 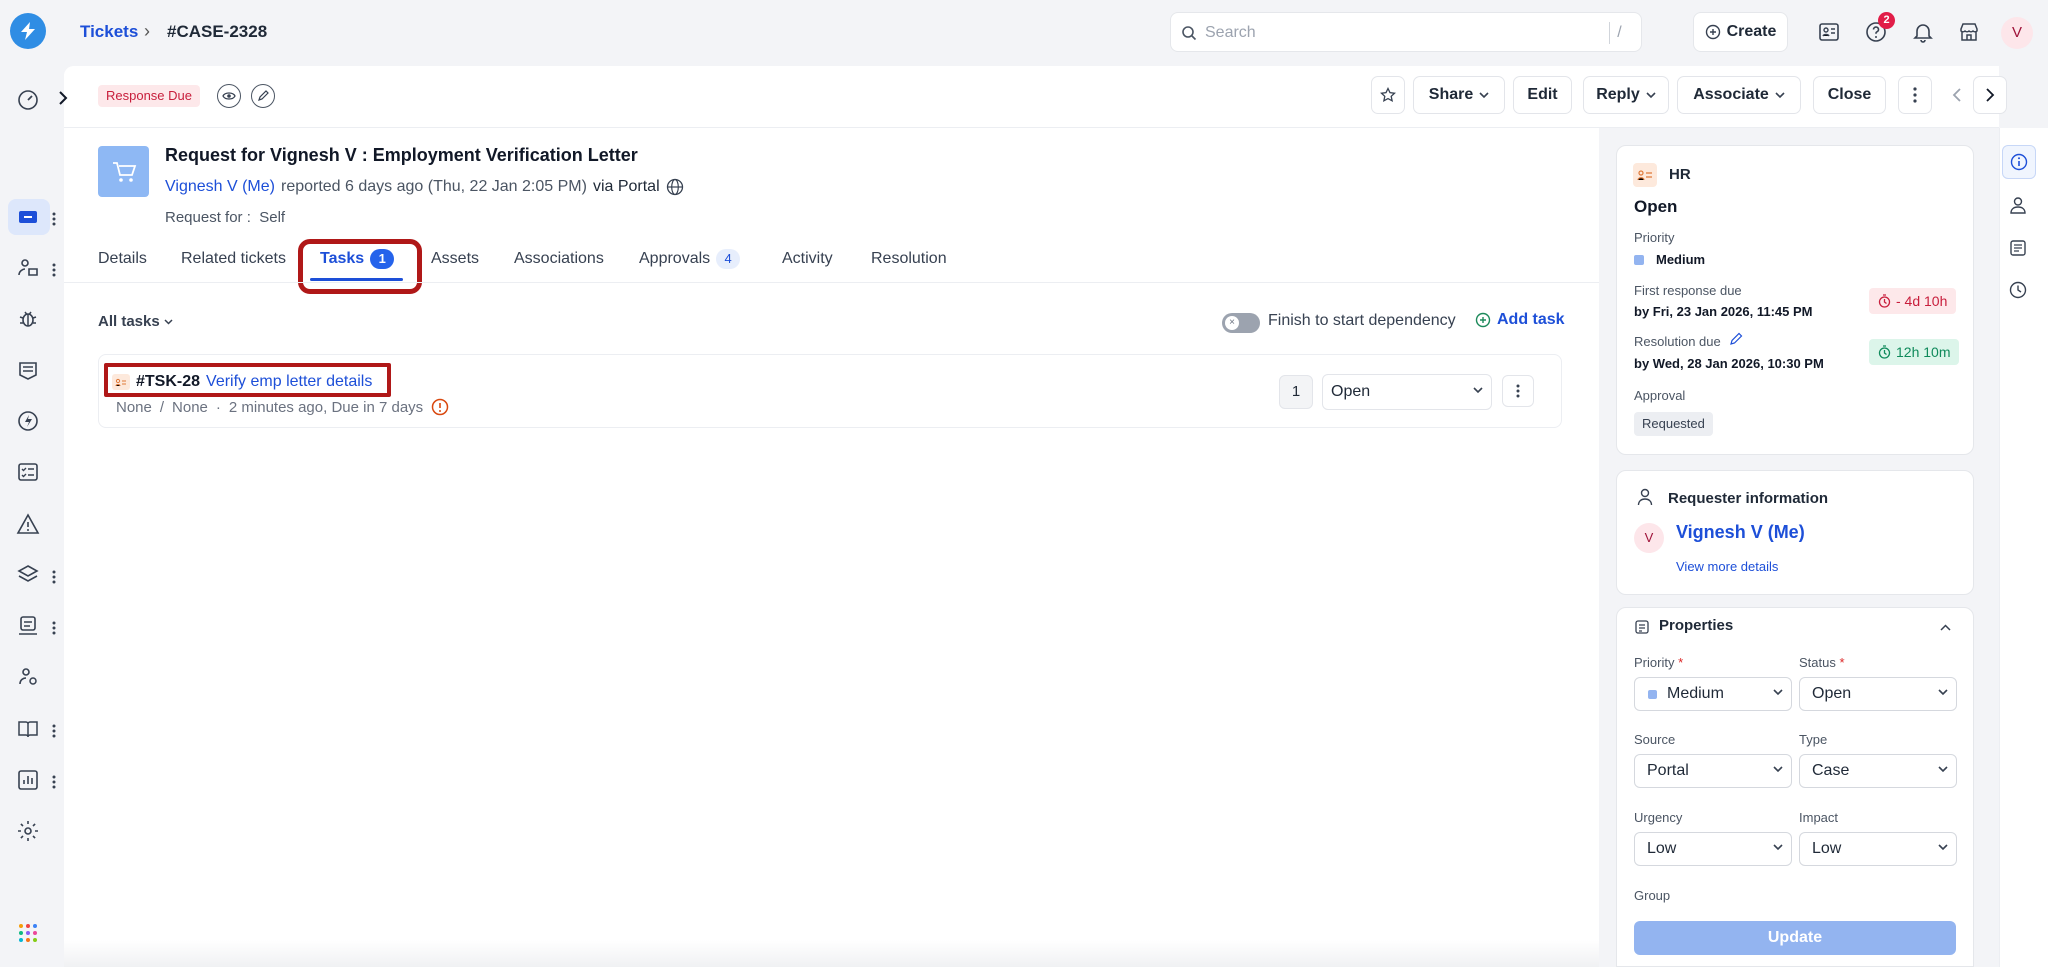 What do you see at coordinates (1945, 627) in the screenshot?
I see `collapse-chevron-icon` at bounding box center [1945, 627].